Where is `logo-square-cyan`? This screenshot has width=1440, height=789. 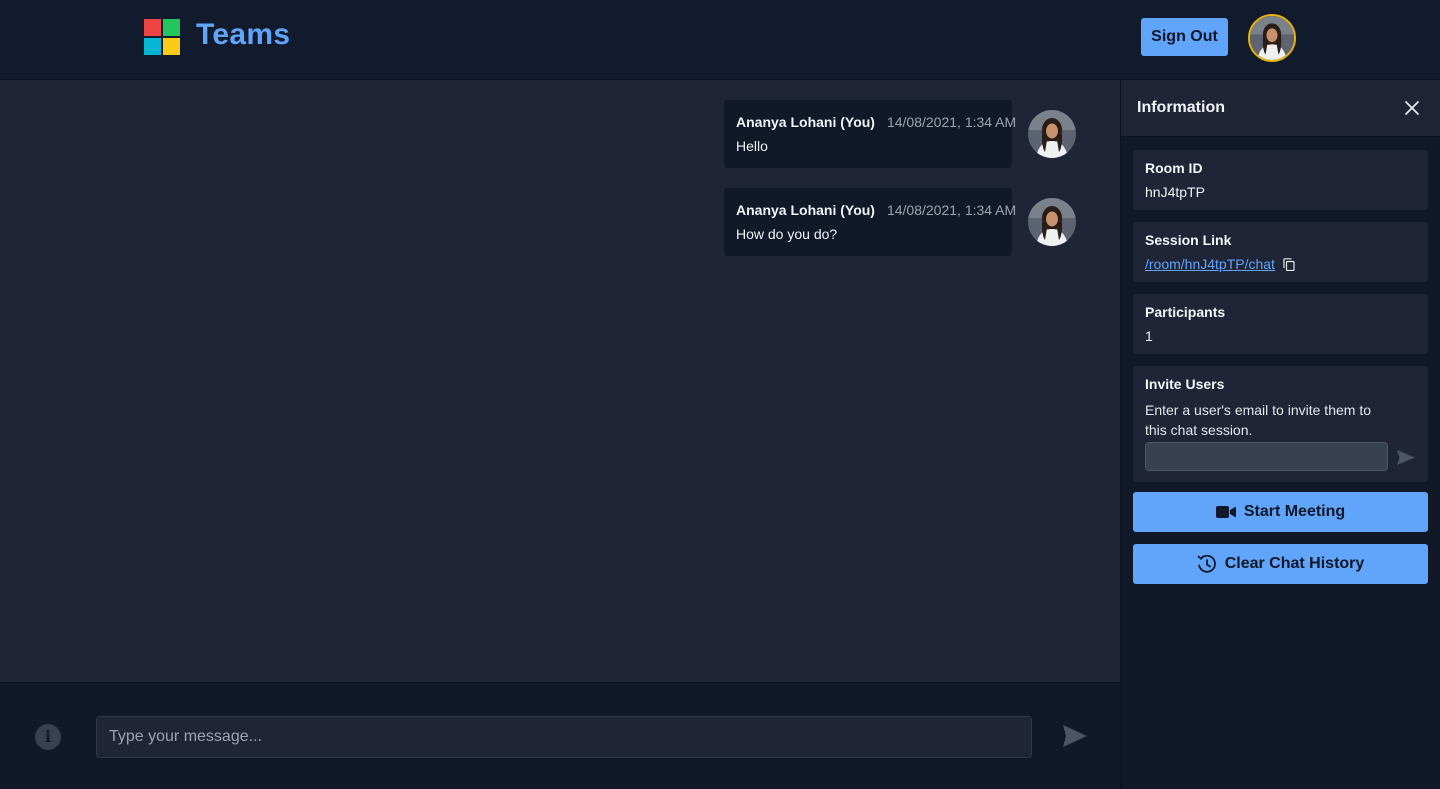 logo-square-cyan is located at coordinates (152, 46).